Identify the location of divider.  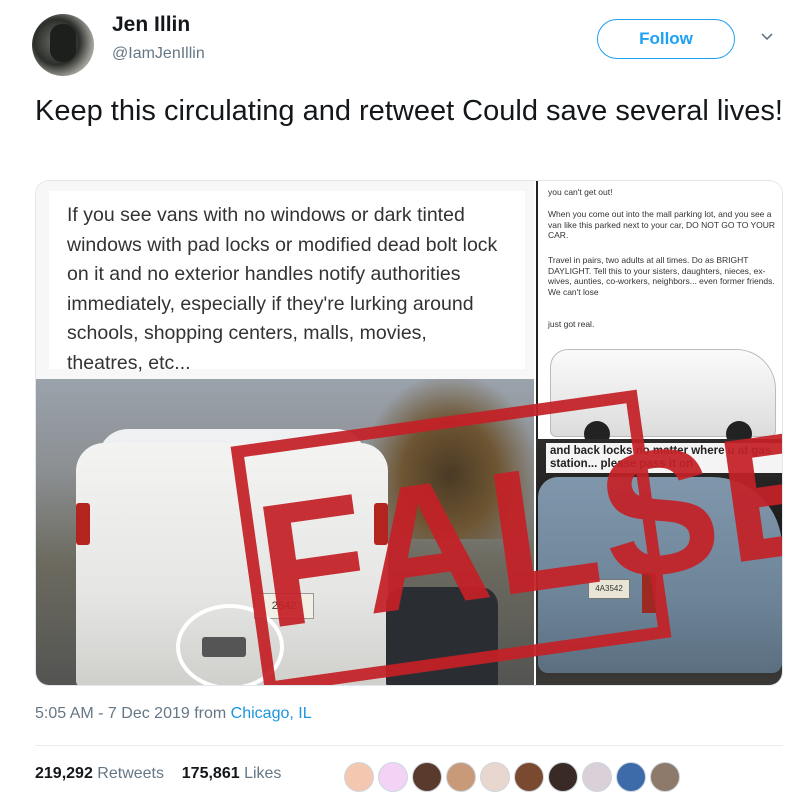
(409, 745).